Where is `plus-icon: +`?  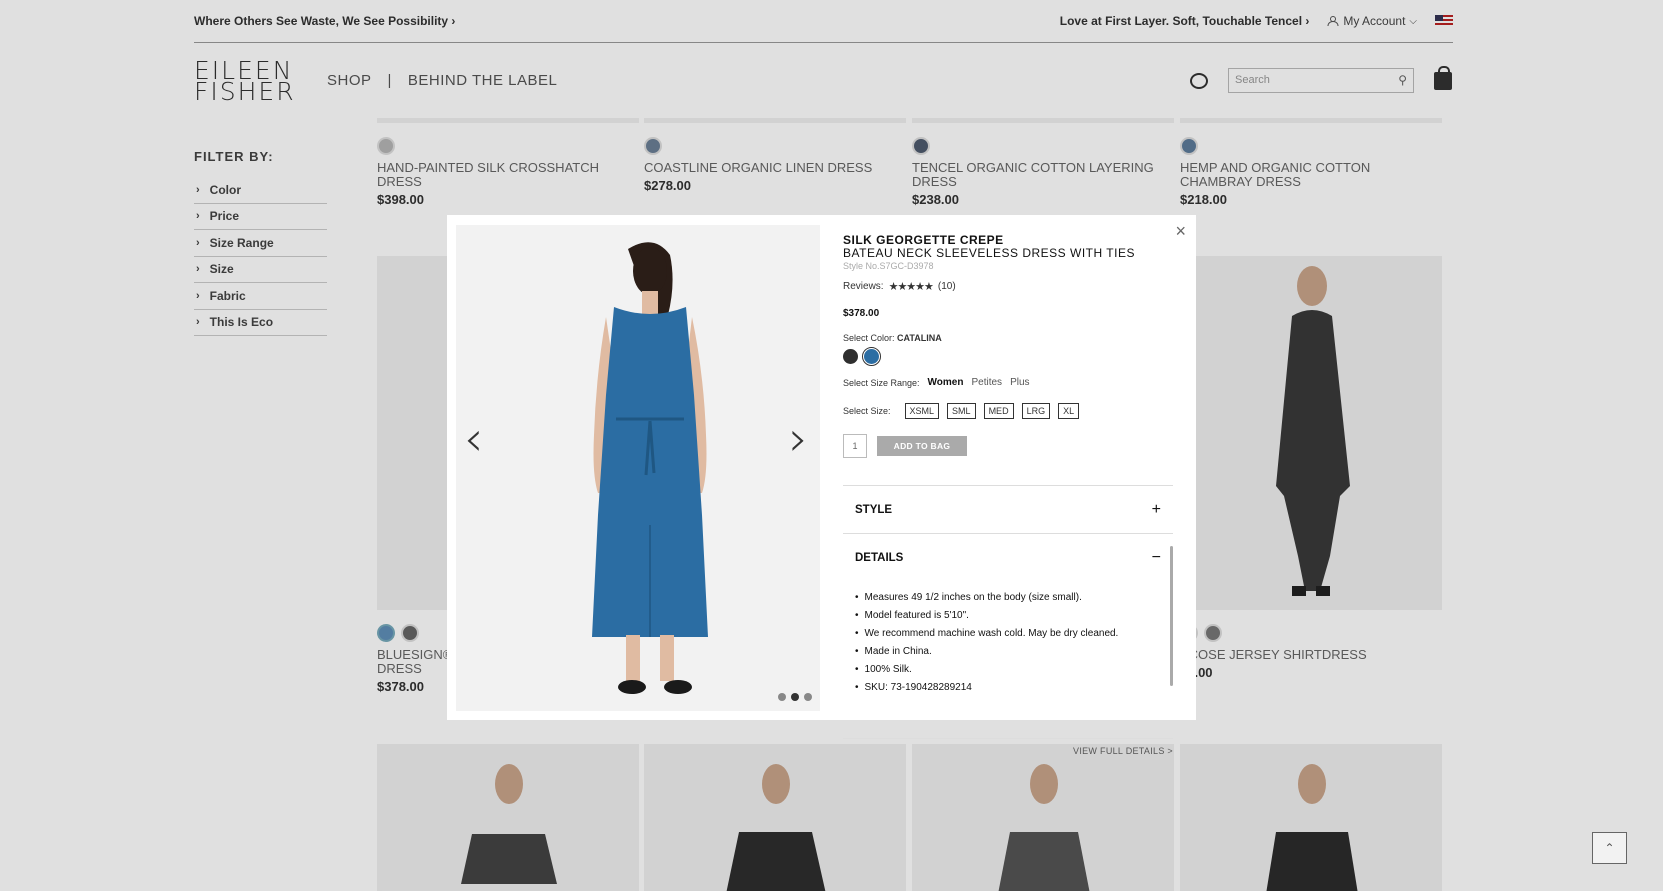 plus-icon: + is located at coordinates (1156, 510).